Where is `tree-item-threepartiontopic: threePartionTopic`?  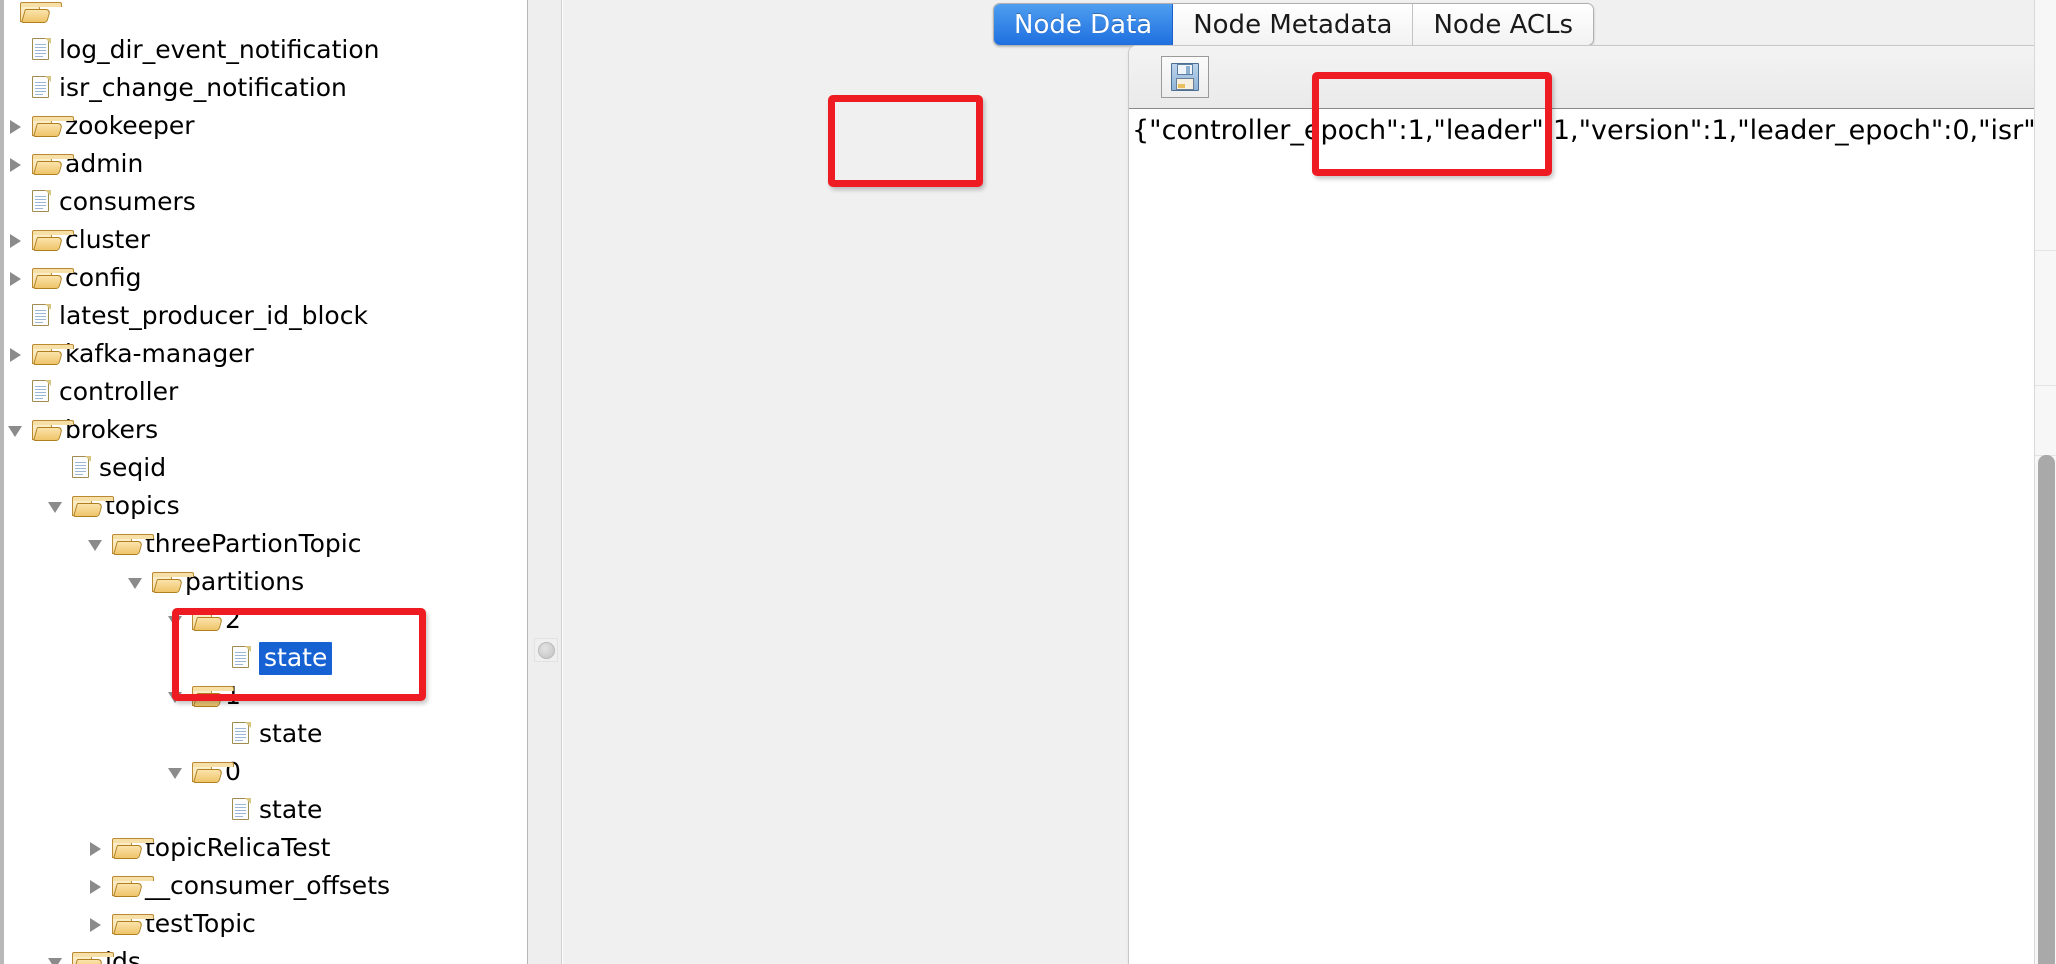
tree-item-threepartiontopic: threePartionTopic is located at coordinates (224, 543).